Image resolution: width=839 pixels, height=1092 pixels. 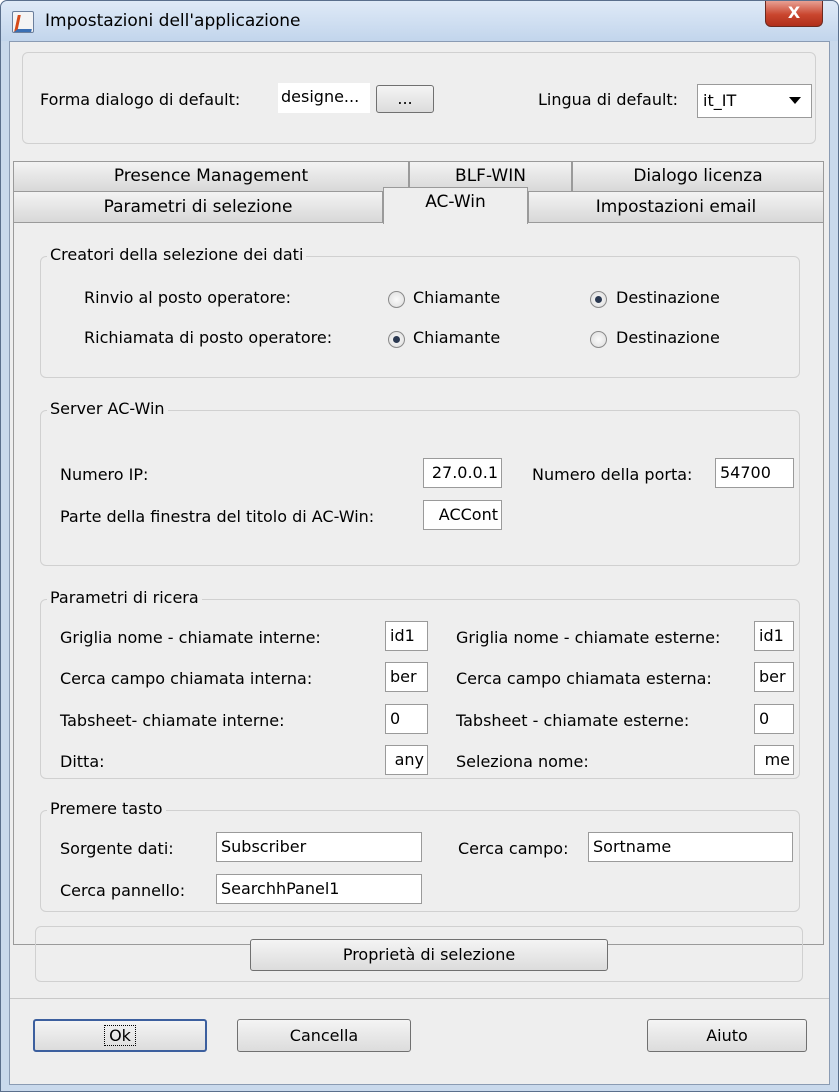 I want to click on tab-parametri-di-selezione: Parametri di selezione, so click(x=198, y=206).